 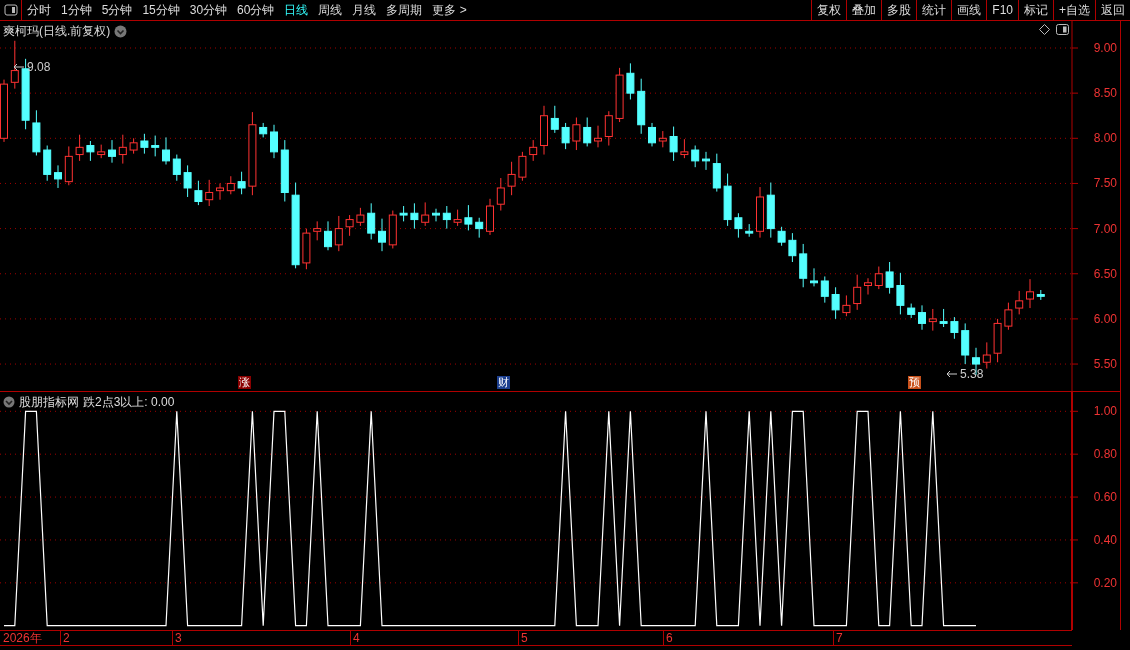 What do you see at coordinates (829, 10) in the screenshot?
I see `toolbar-button: 复权` at bounding box center [829, 10].